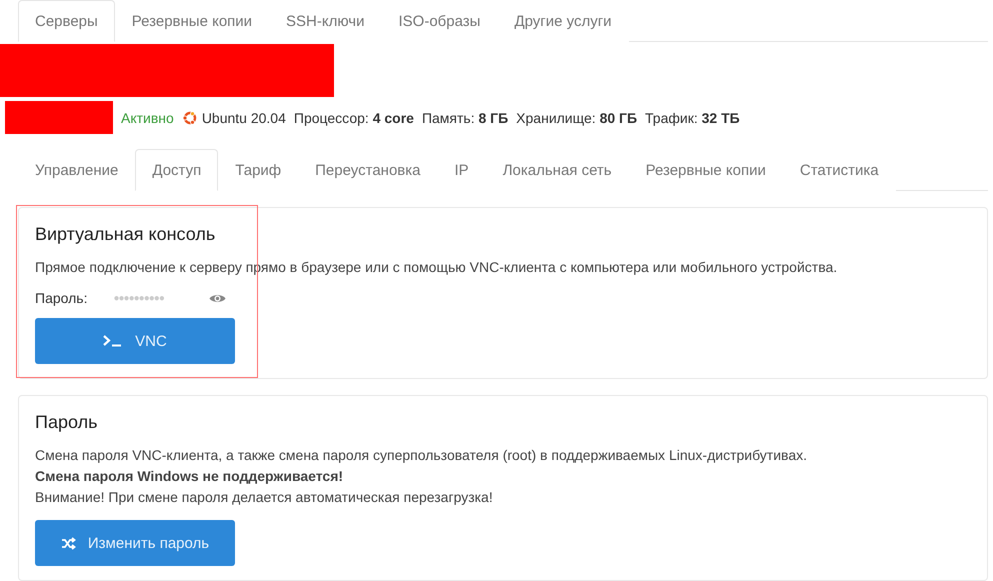 This screenshot has height=581, width=993. I want to click on section-tab: Управление, so click(77, 170).